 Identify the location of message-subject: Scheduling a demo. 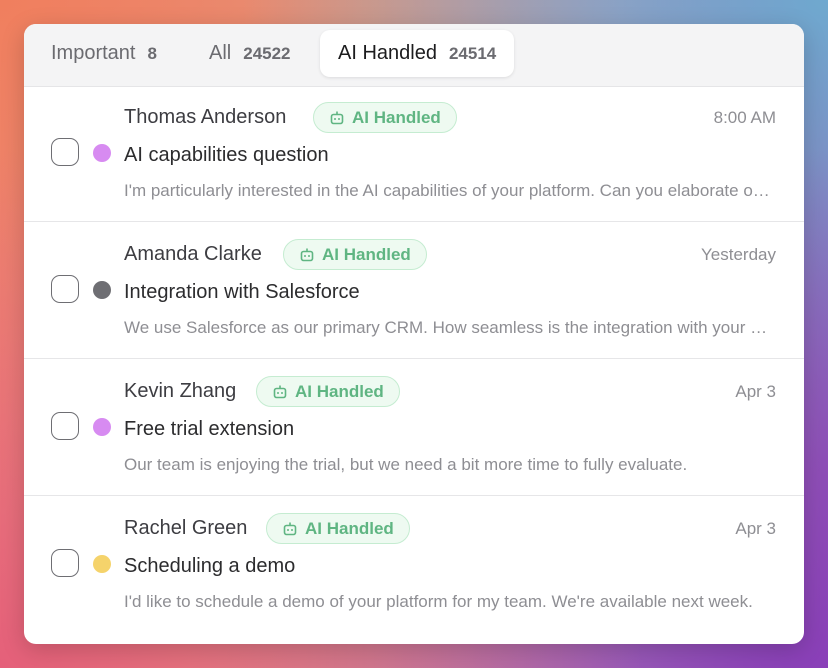
(210, 566).